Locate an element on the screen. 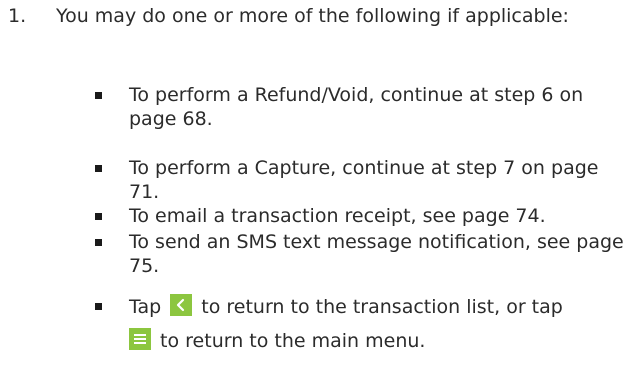 This screenshot has height=376, width=639. chevron-left-icon is located at coordinates (181, 305).